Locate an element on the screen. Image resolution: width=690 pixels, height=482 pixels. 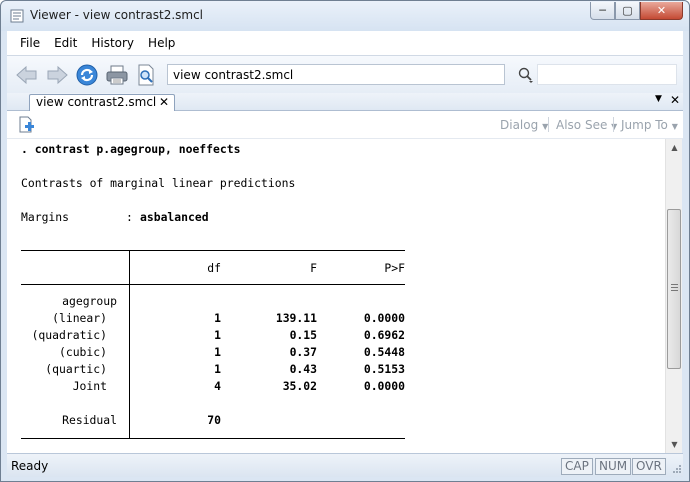
row-f: 0.43 is located at coordinates (303, 369).